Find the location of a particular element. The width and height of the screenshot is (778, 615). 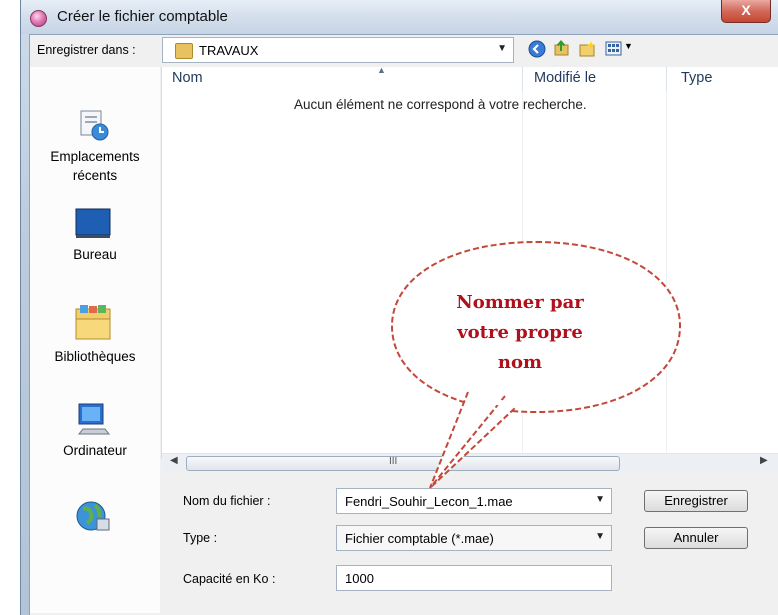

place-libraries-label: Bibliothèques is located at coordinates (95, 356).